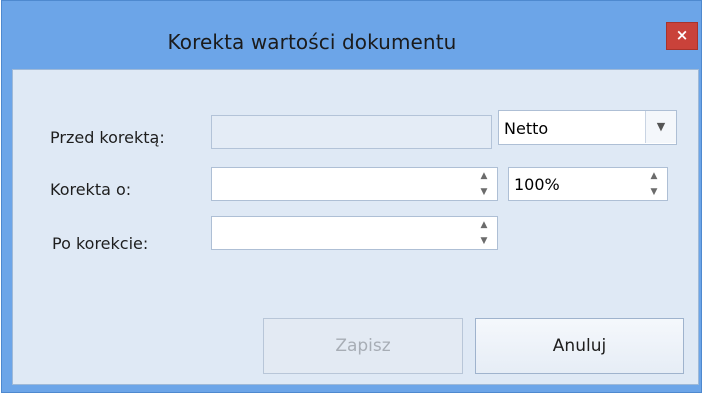  I want to click on value-type-select: Netto ▼, so click(587, 127).